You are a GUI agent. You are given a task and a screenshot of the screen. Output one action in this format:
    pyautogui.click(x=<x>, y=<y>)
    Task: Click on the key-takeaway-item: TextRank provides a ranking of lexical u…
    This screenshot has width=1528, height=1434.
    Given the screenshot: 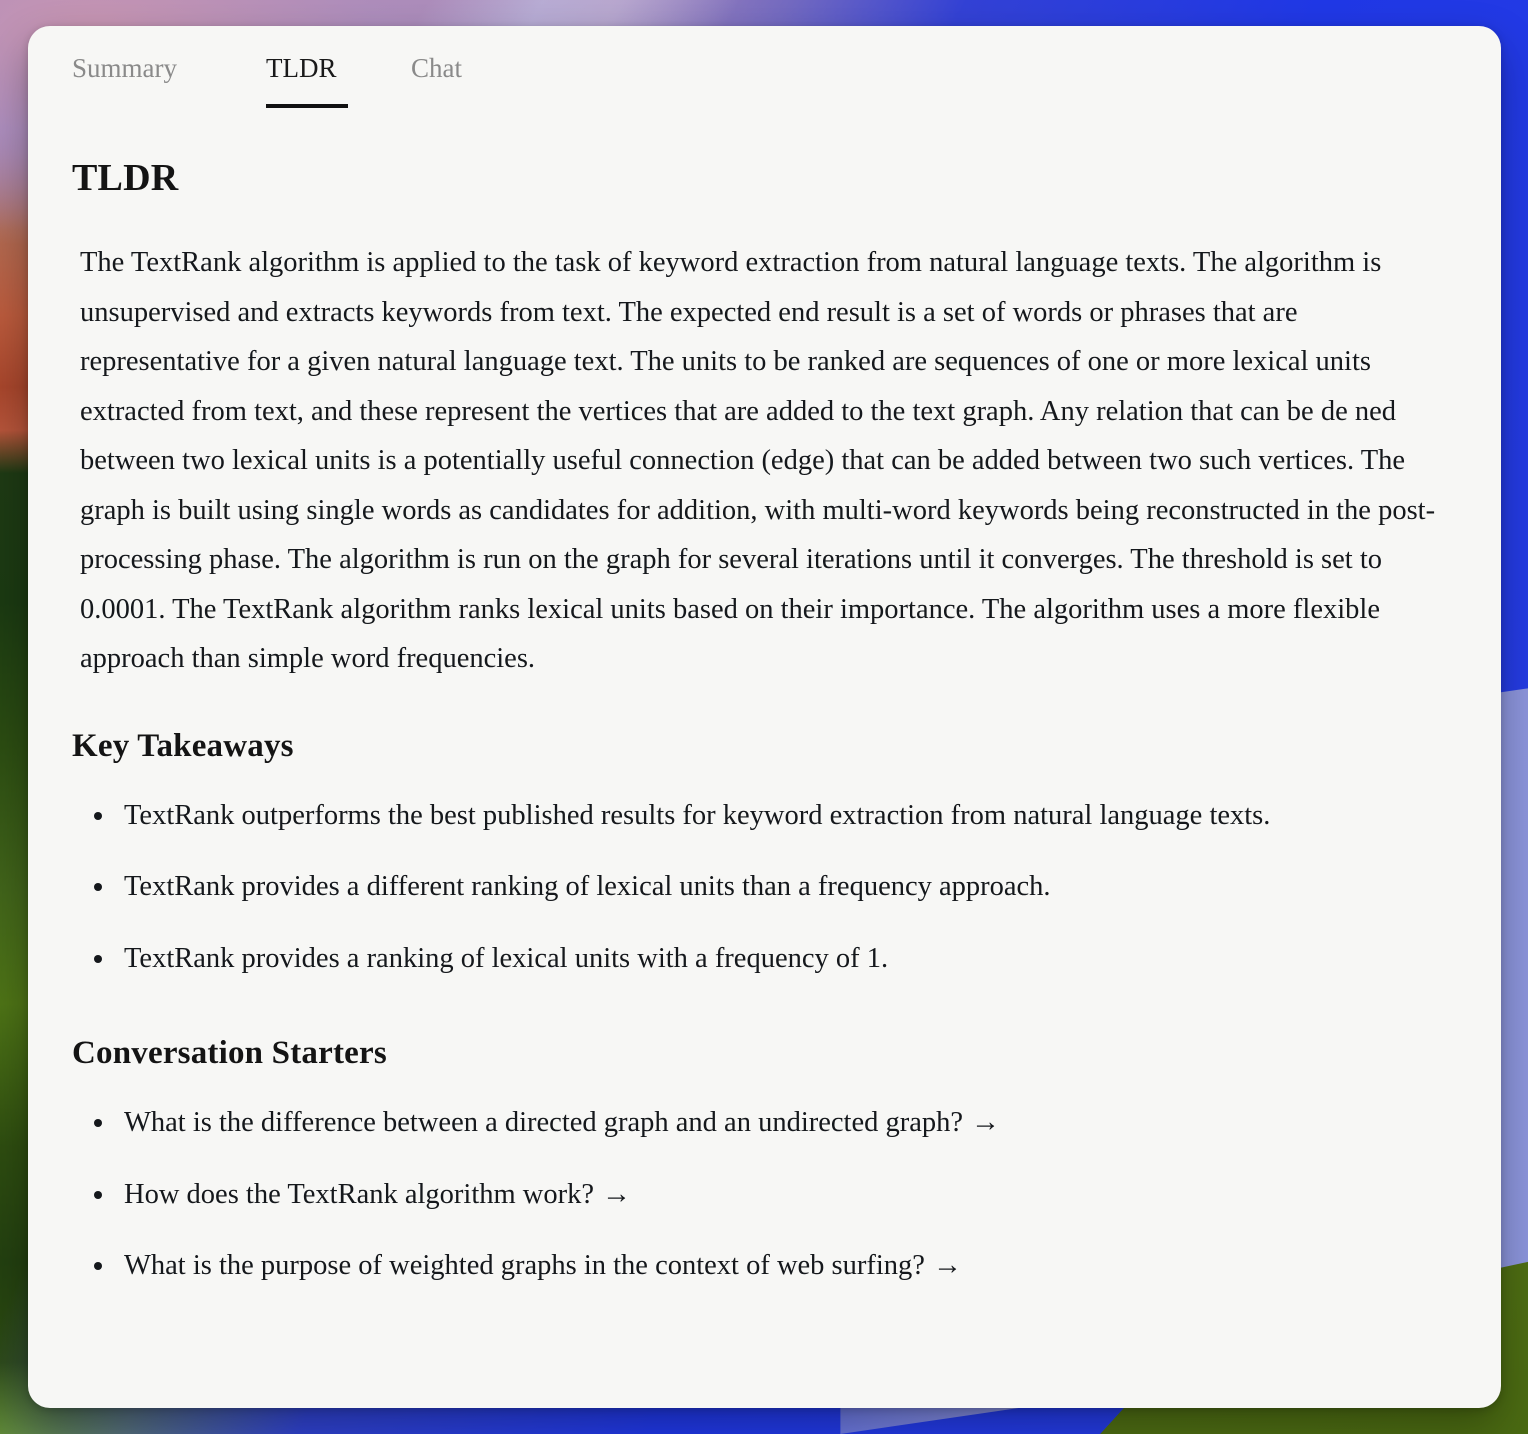 What is the action you would take?
    pyautogui.click(x=752, y=959)
    